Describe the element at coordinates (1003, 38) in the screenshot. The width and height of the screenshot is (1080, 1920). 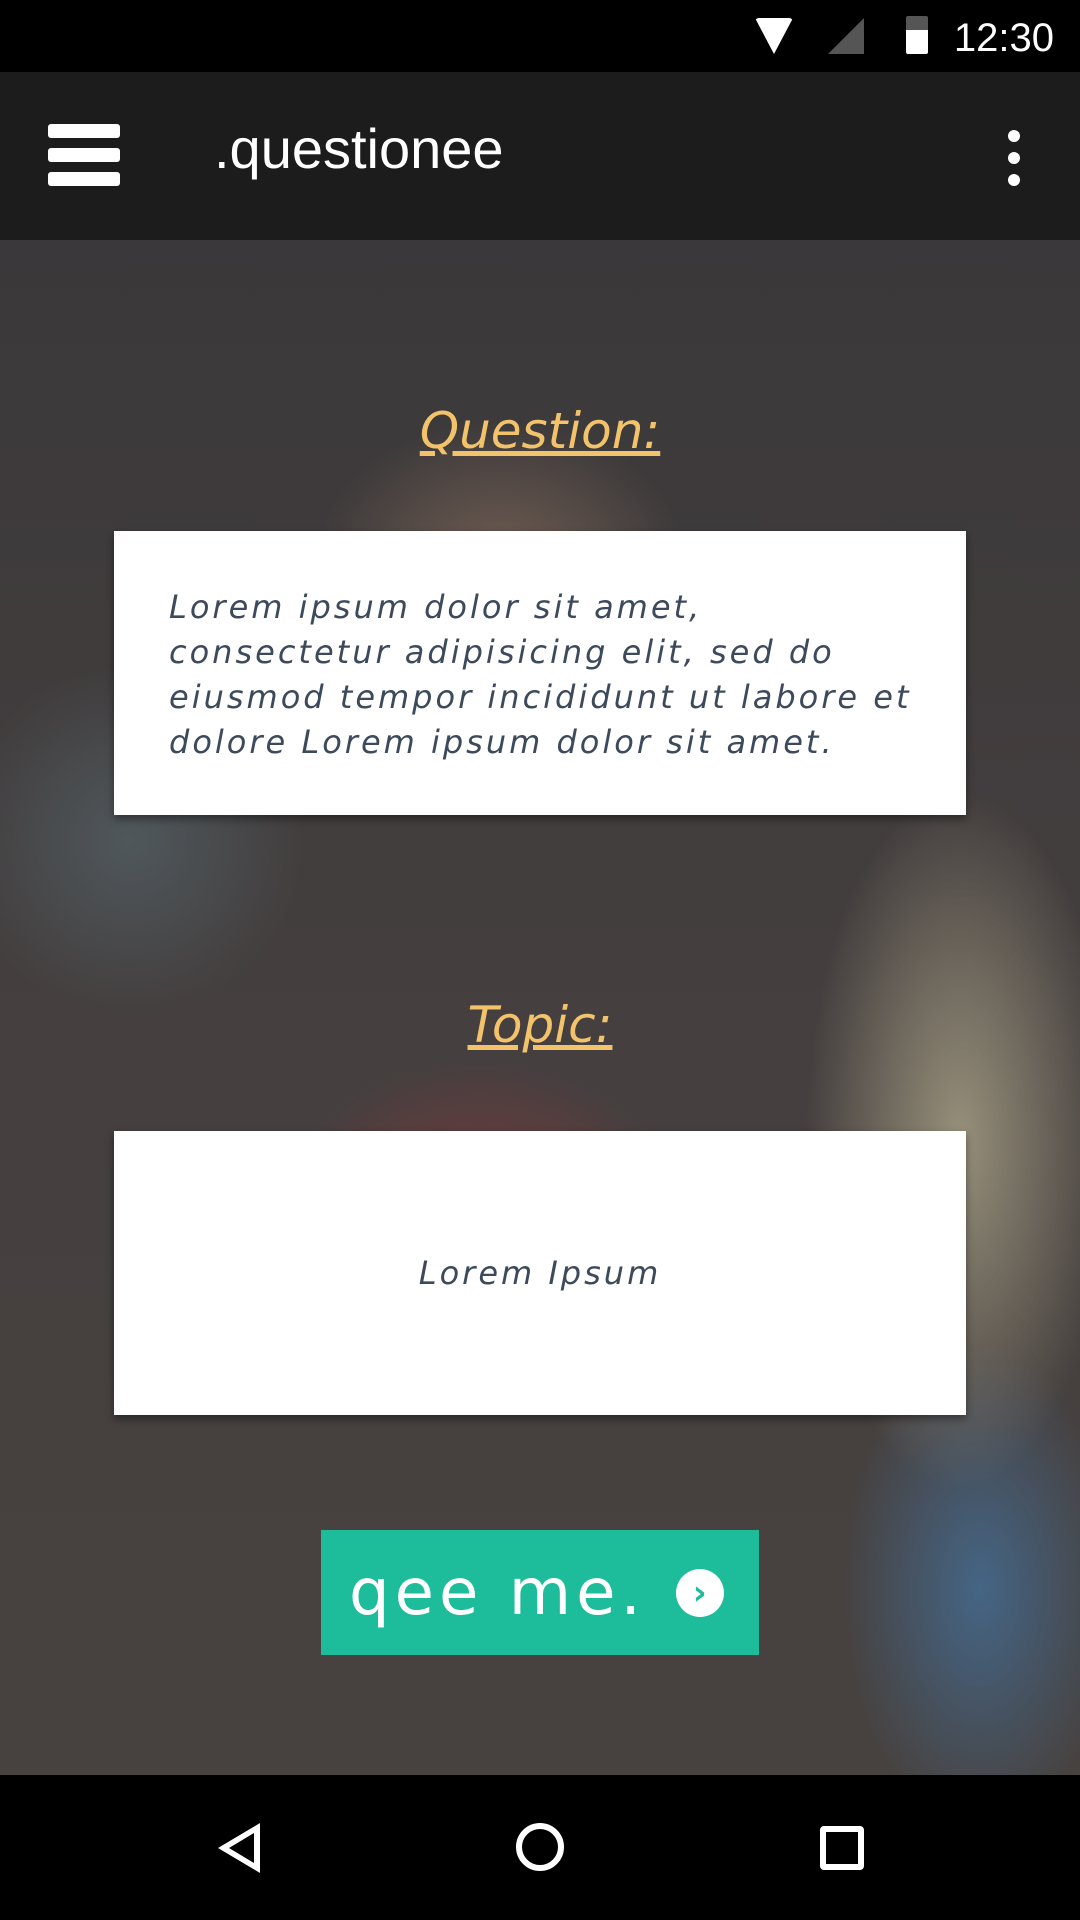
I see `clock: 12:30` at that location.